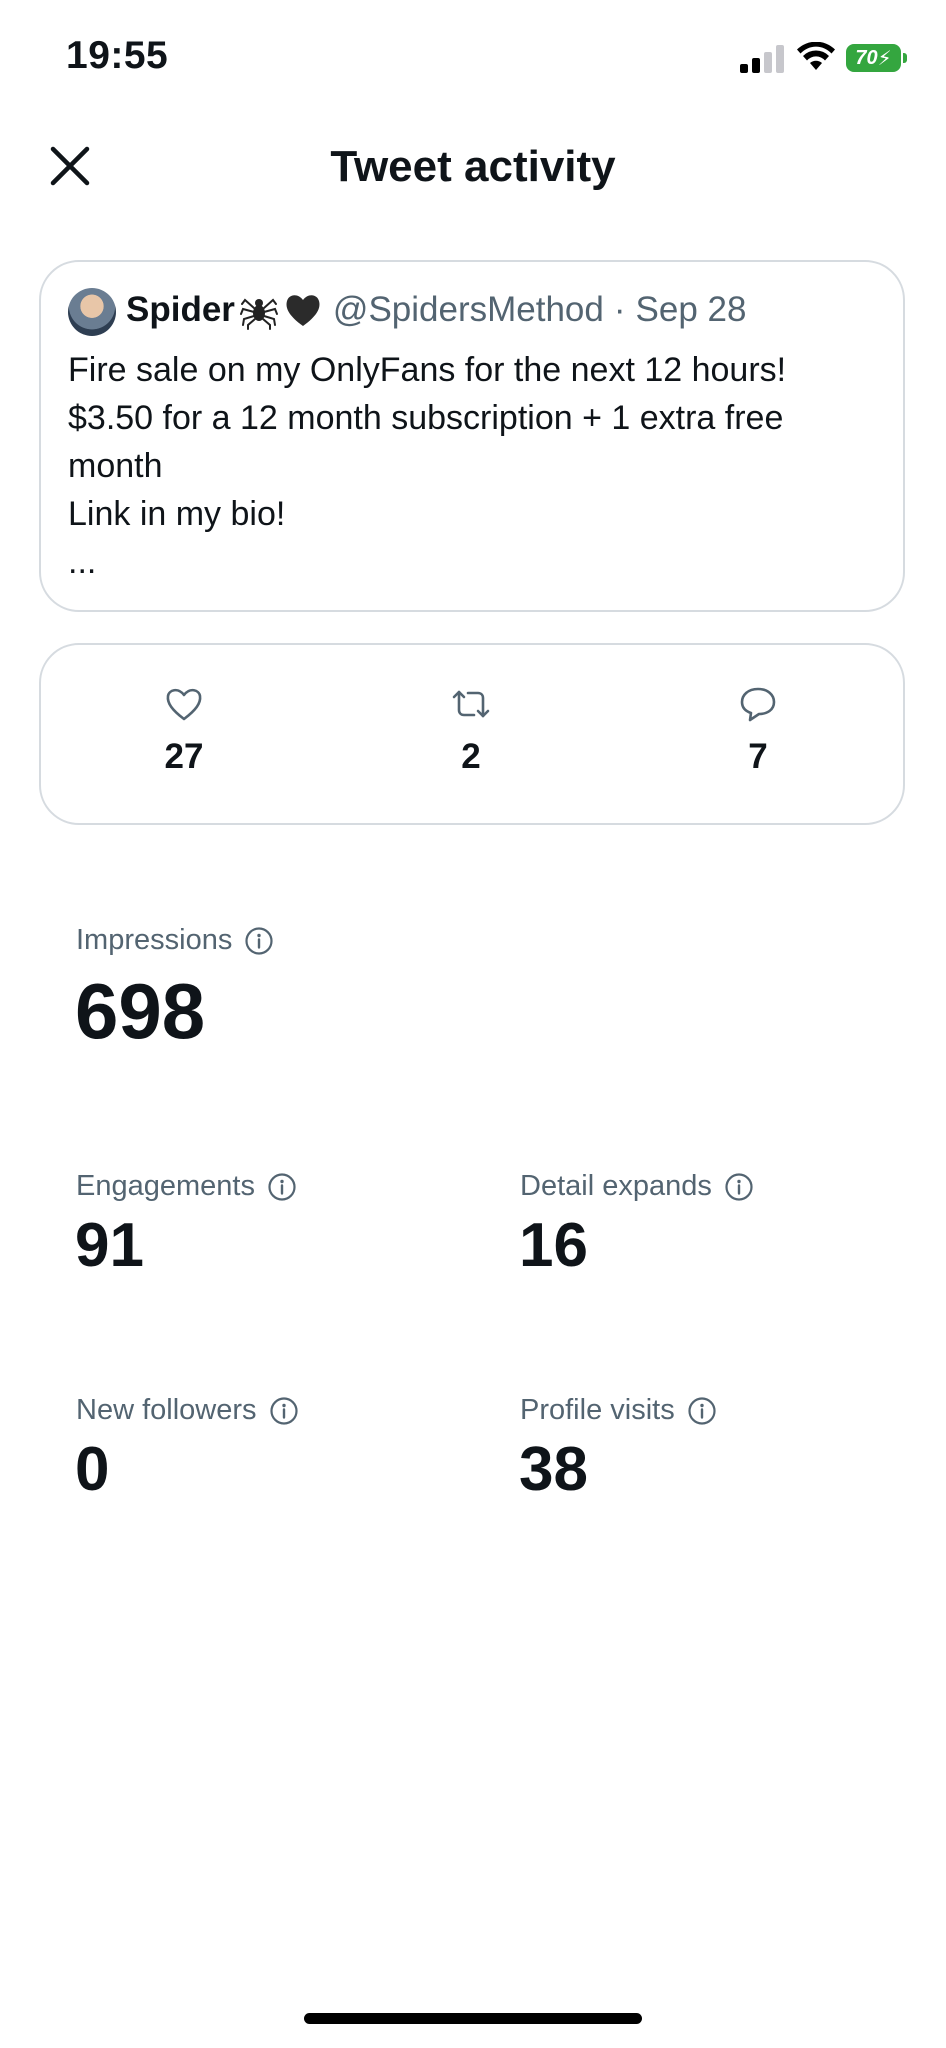 The image size is (946, 2048). Describe the element at coordinates (758, 730) in the screenshot. I see `replies-stat: 7` at that location.